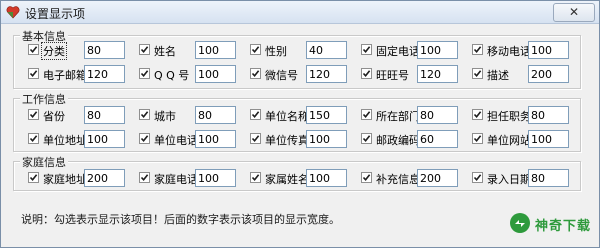  I want to click on watermark-text: 神奇下载, so click(563, 226).